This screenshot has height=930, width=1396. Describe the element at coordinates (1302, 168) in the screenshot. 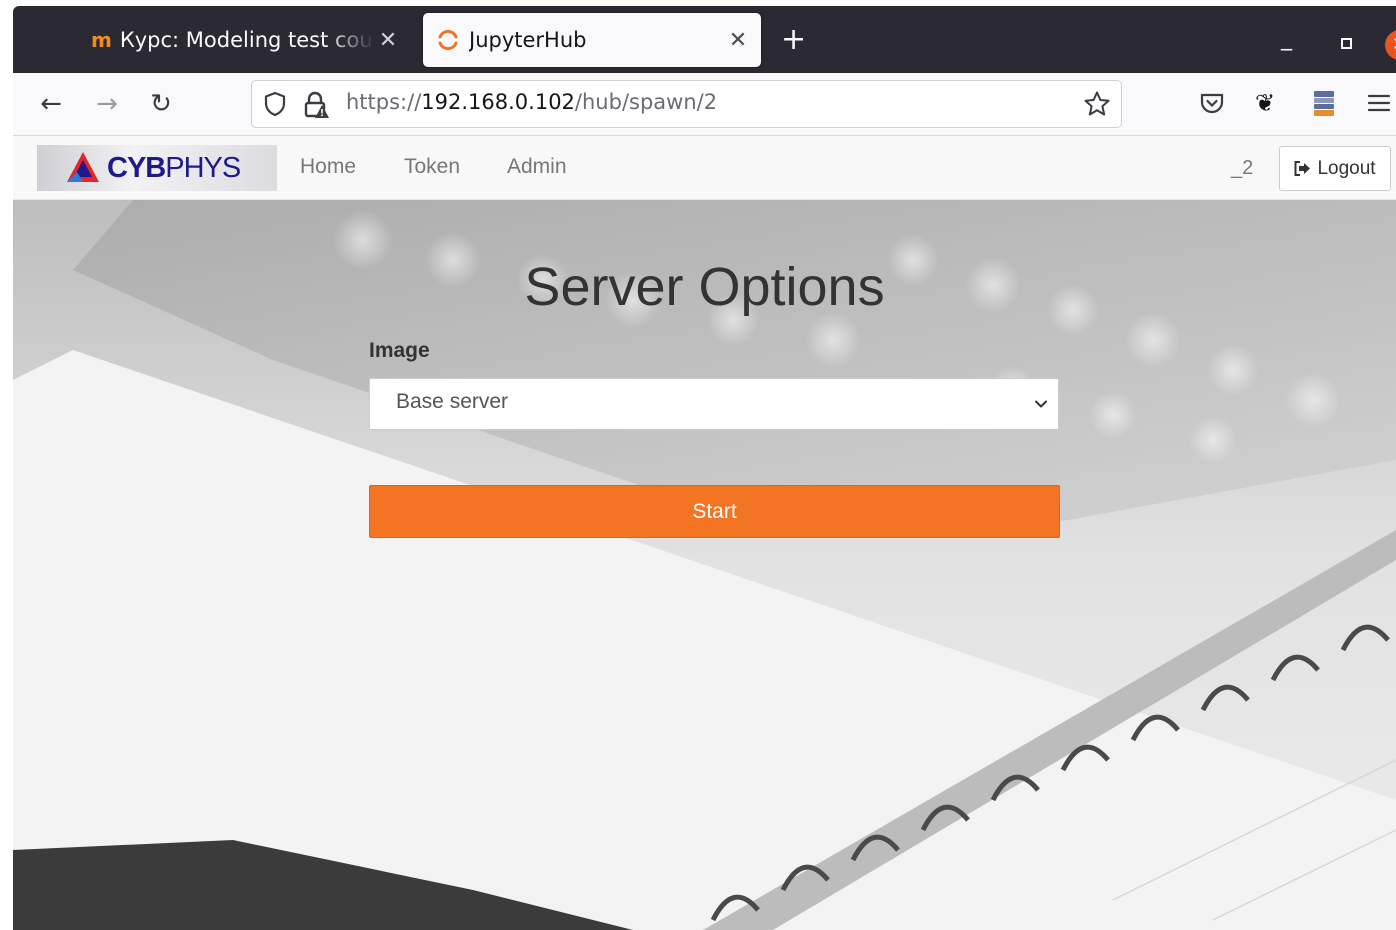

I see `sign-out-icon` at that location.